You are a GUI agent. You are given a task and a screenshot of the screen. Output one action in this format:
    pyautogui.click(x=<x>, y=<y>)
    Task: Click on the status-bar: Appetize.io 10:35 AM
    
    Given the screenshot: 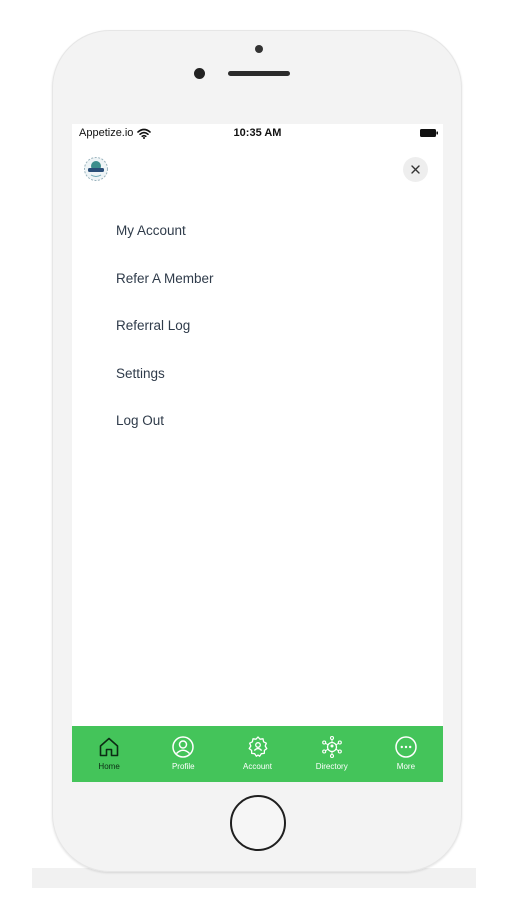 What is the action you would take?
    pyautogui.click(x=257, y=134)
    